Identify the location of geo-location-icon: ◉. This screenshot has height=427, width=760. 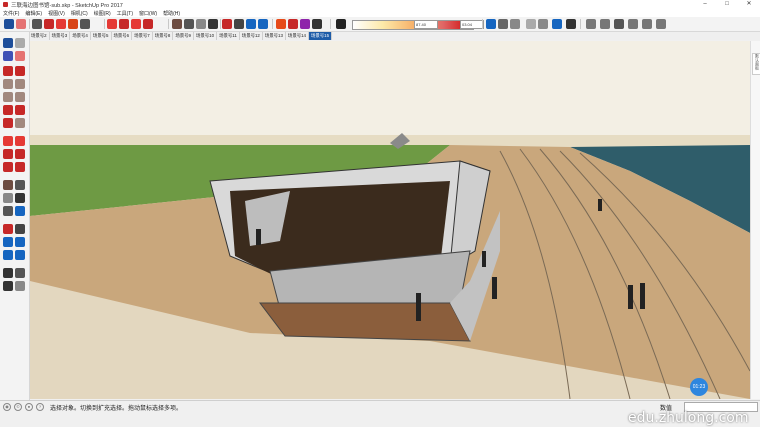
(7, 407).